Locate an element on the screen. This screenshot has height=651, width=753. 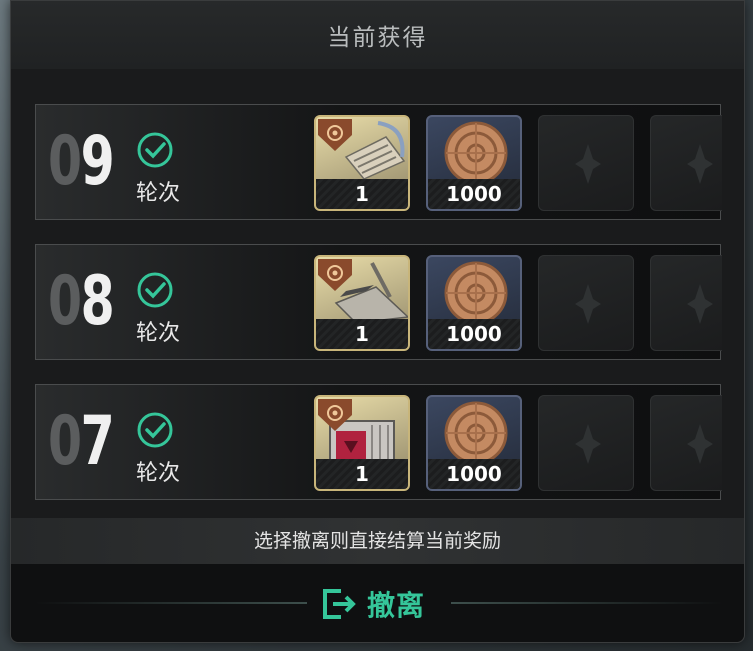
panel-header: 当前获得 is located at coordinates (377, 35).